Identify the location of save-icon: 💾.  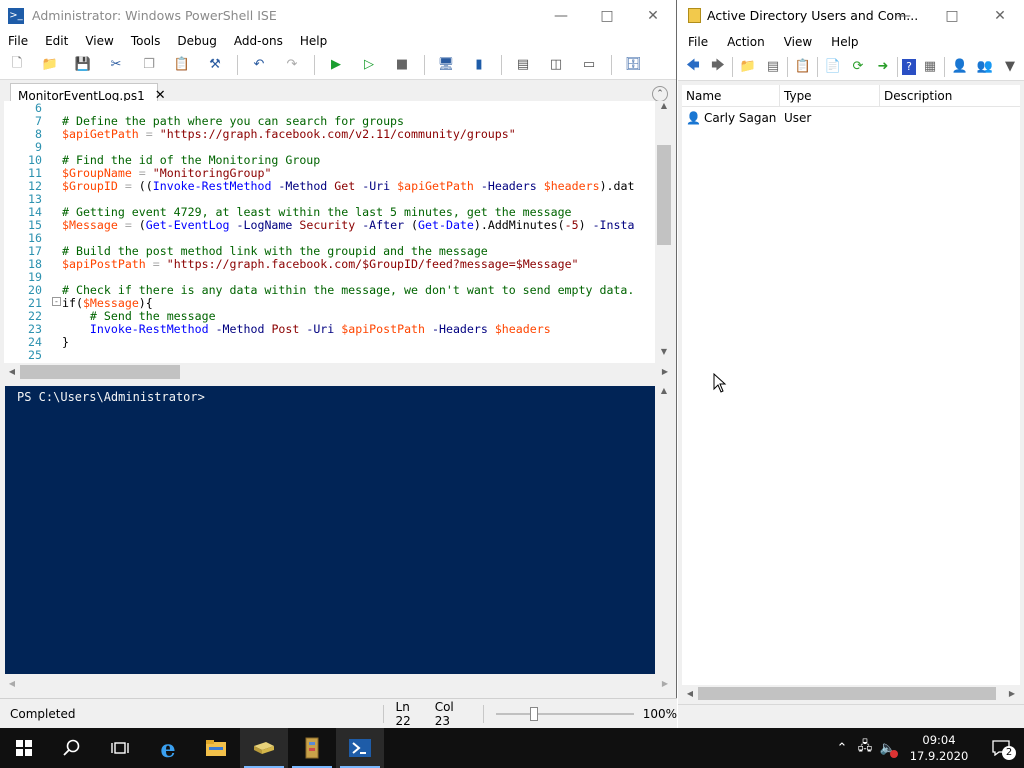
(83, 65).